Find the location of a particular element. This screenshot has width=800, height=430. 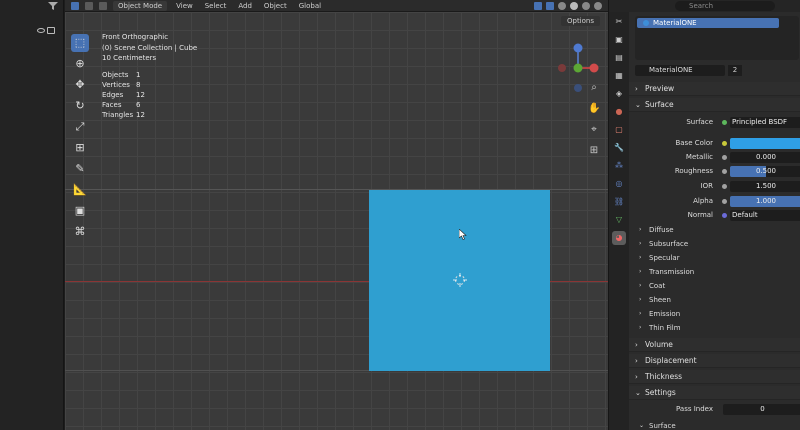

extra-tool-icon: ⌘ is located at coordinates (80, 232).